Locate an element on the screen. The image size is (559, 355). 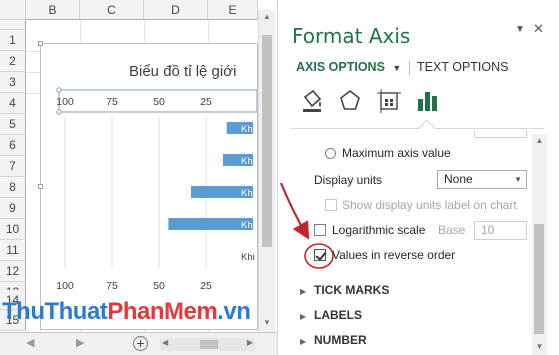
row-header-7: 7 is located at coordinates (13, 166).